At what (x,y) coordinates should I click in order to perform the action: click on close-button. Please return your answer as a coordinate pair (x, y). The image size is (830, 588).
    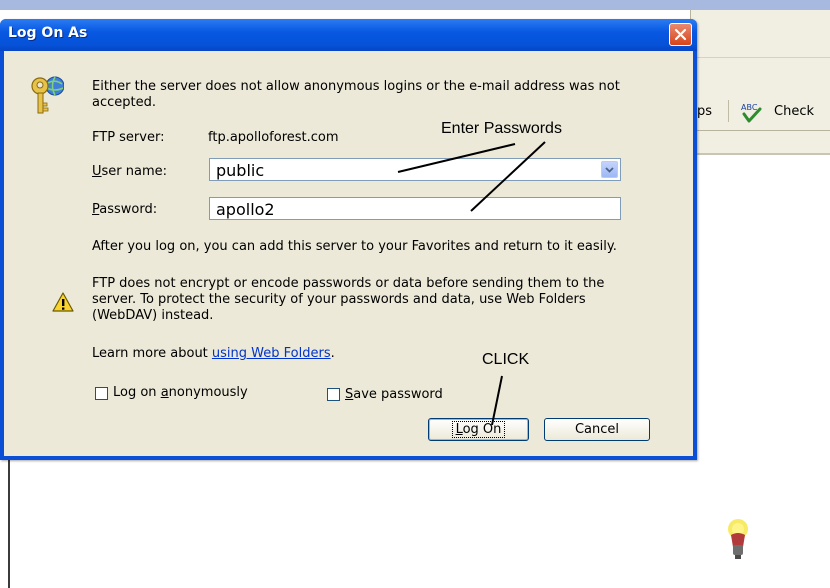
    Looking at the image, I should click on (680, 34).